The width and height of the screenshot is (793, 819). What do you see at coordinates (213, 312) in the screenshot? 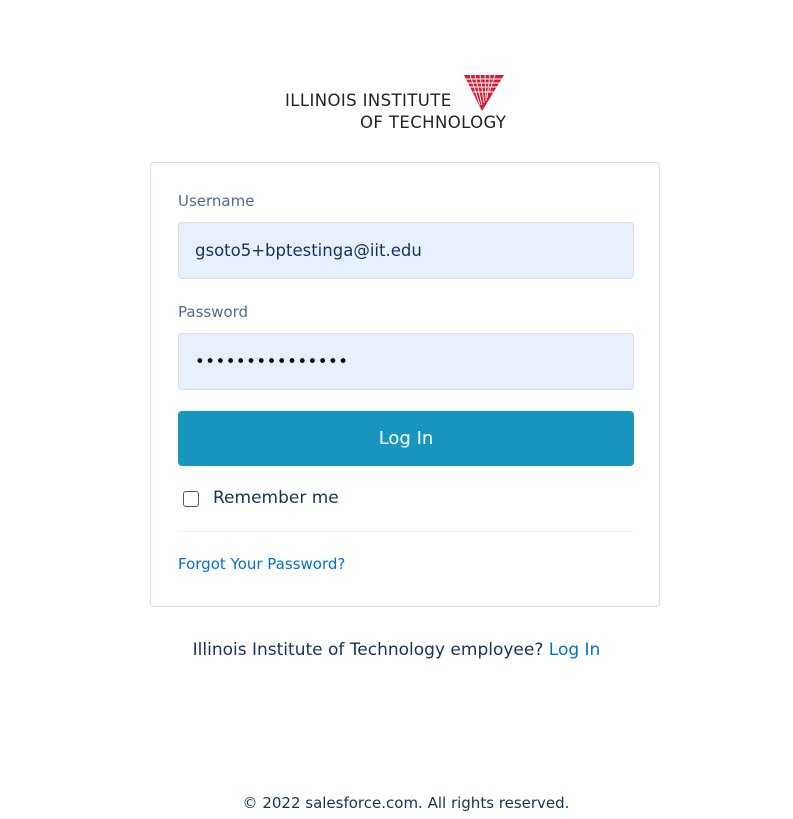
I see `password-label: Password` at bounding box center [213, 312].